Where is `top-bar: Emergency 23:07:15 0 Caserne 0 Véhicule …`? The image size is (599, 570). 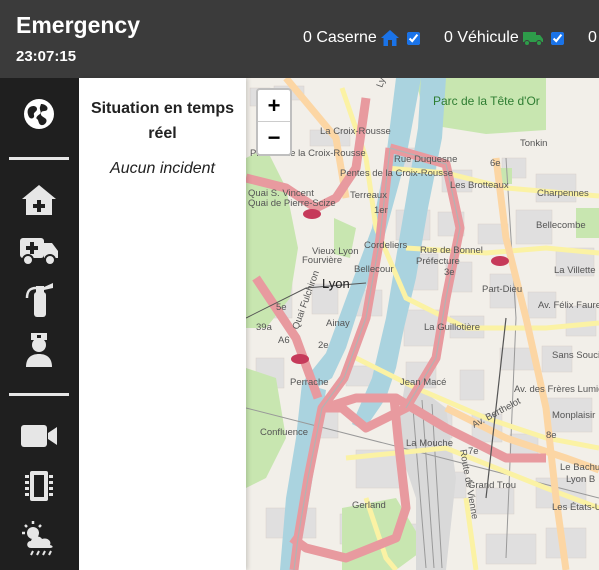
top-bar: Emergency 23:07:15 0 Caserne 0 Véhicule … is located at coordinates (299, 39).